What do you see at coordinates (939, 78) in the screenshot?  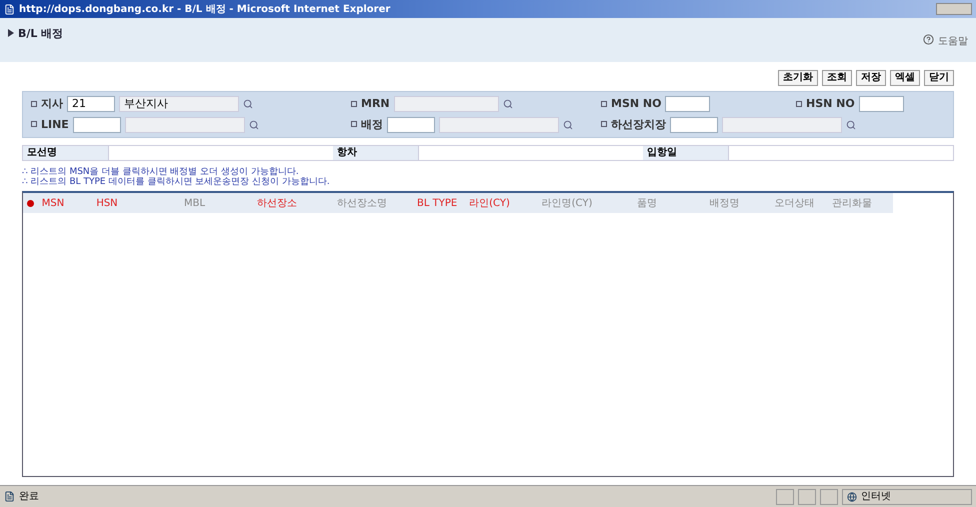 I see `toolbar-button: 닫기` at bounding box center [939, 78].